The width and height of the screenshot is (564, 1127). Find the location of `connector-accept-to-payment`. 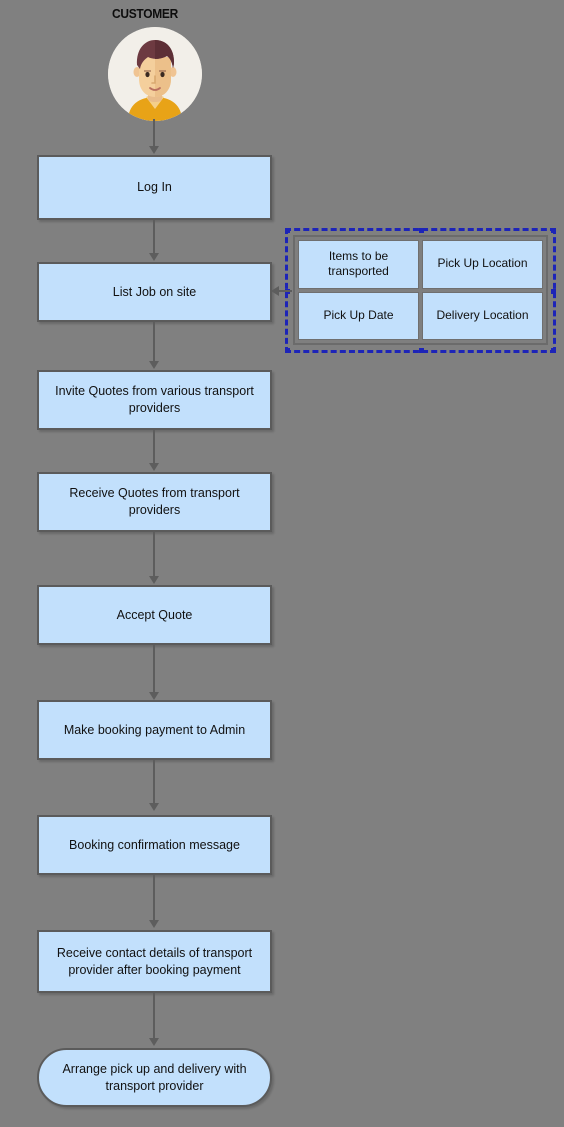

connector-accept-to-payment is located at coordinates (154, 670).